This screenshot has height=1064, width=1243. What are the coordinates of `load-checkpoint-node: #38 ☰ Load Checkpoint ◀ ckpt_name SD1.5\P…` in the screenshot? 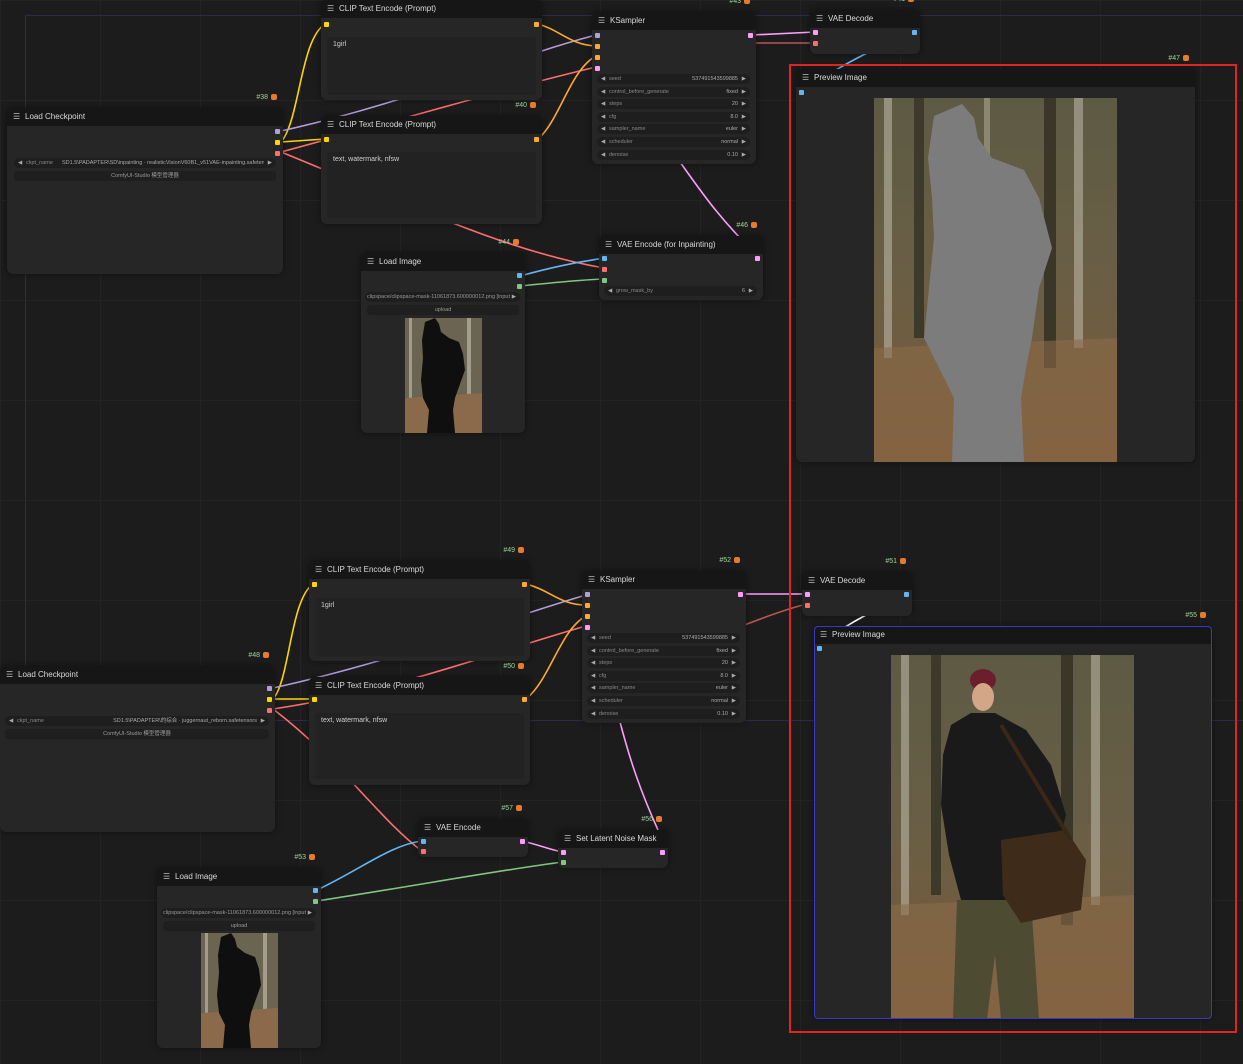 It's located at (145, 184).